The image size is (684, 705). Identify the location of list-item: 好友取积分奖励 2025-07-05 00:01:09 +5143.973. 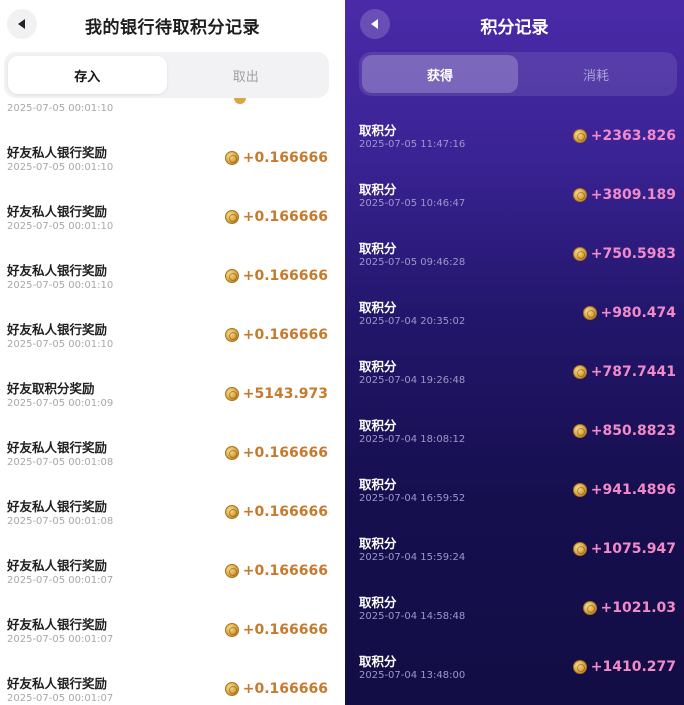
(172, 385).